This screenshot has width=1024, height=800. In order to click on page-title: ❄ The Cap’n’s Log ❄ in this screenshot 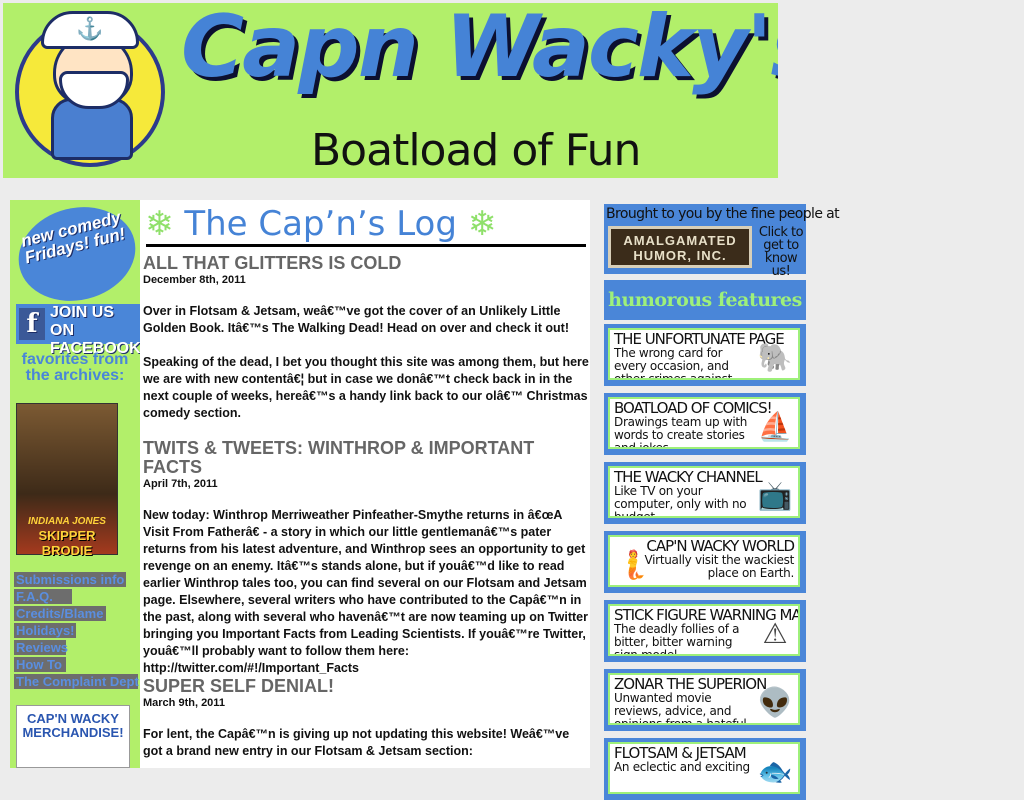, I will do `click(320, 224)`.